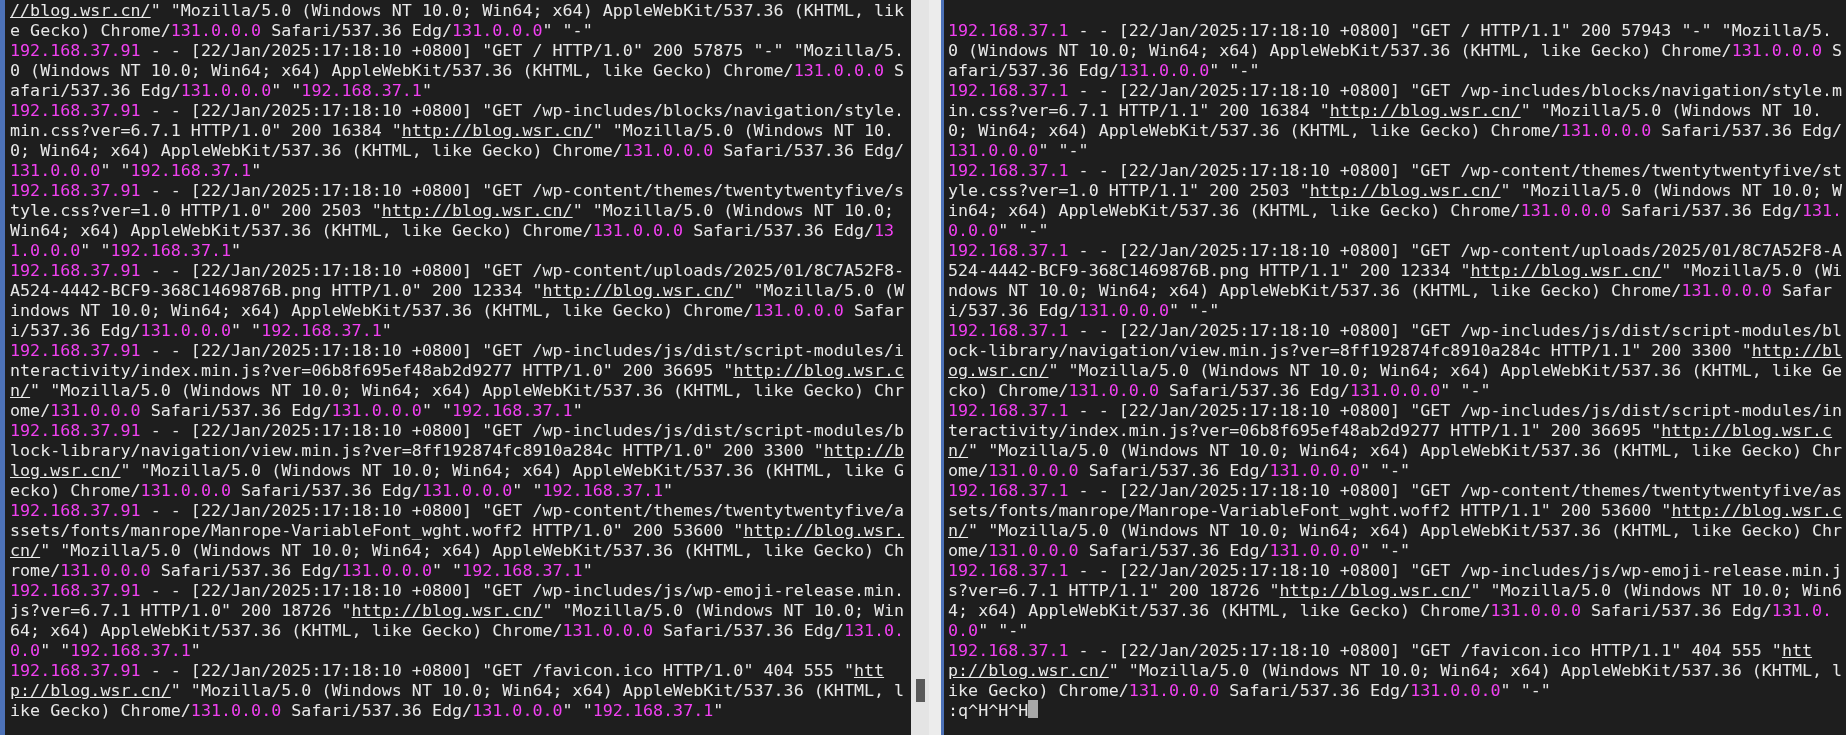  Describe the element at coordinates (1395, 440) in the screenshot. I see `log-line: 192.168.37.1 - - [22/Jan/2025:17:18:10 +0800] "GET /wp-includes/js/dist/script-modules/interactivity/index.min.js?ver=06b8f695ef48ab2d9277 HTTP/1.1" 200 36695 "http://blog.wsr.cn/" "Mozilla/5.0 (Windows NT 10.0; Win64; x64) AppleWebKit/537.36 (KHTML, like Gecko) Chrome/131.0.0.0 Safari/537.36 Edg/131.0.0.0" "-"` at that location.